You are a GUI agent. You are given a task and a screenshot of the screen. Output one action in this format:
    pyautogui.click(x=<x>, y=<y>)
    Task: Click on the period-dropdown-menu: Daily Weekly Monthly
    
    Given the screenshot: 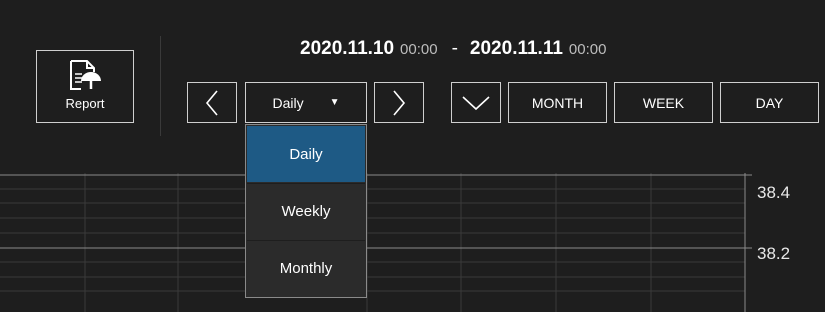 What is the action you would take?
    pyautogui.click(x=306, y=211)
    